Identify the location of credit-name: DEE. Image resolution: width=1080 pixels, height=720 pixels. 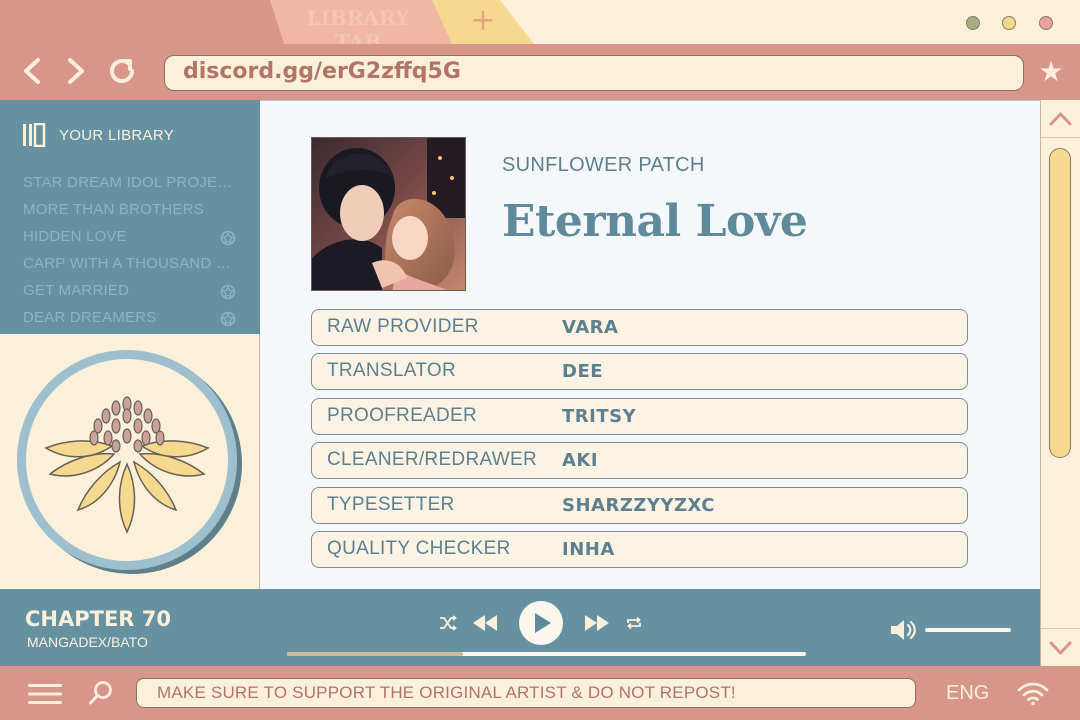
(583, 372).